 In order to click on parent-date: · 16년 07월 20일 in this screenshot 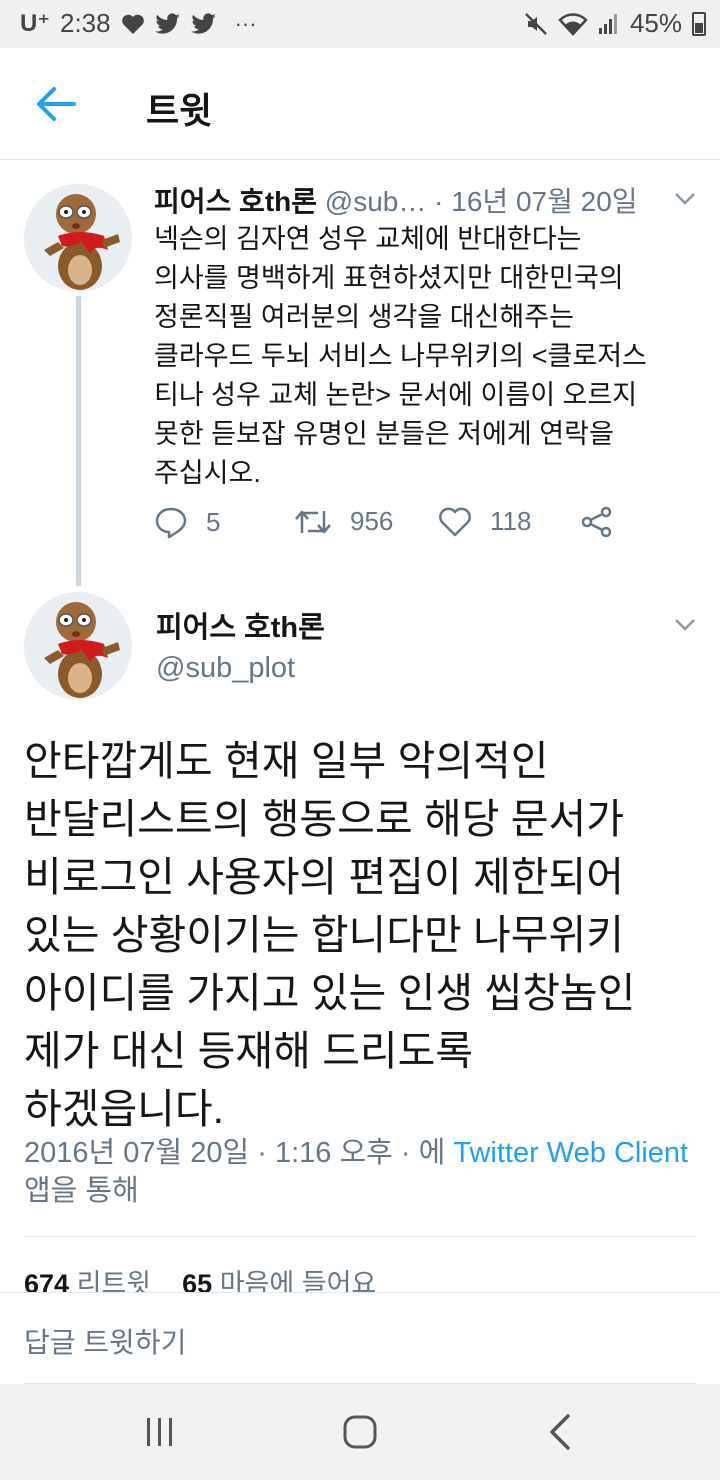, I will do `click(536, 201)`.